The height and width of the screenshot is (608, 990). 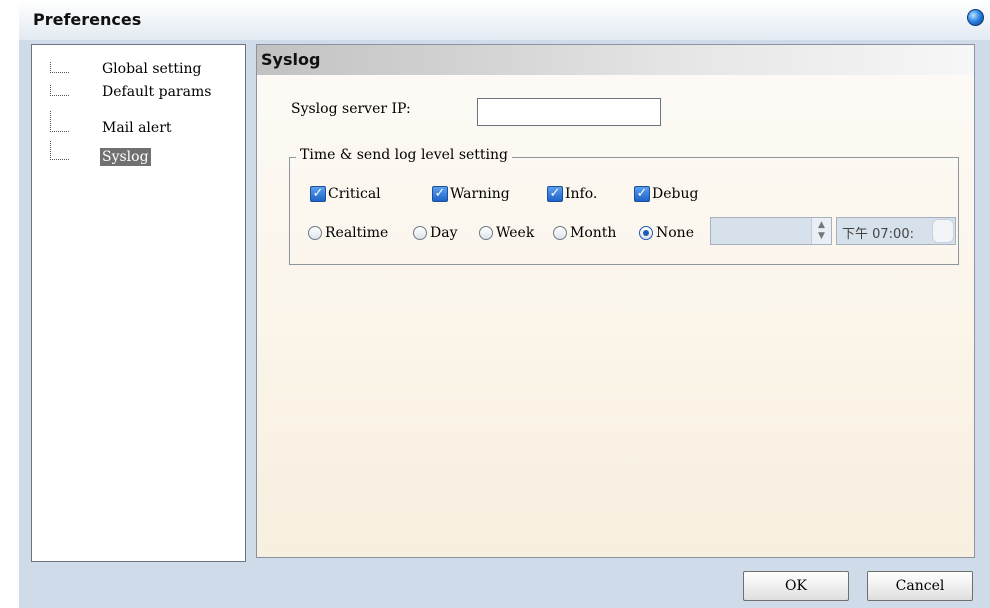 What do you see at coordinates (615, 60) in the screenshot?
I see `section-header: Syslog` at bounding box center [615, 60].